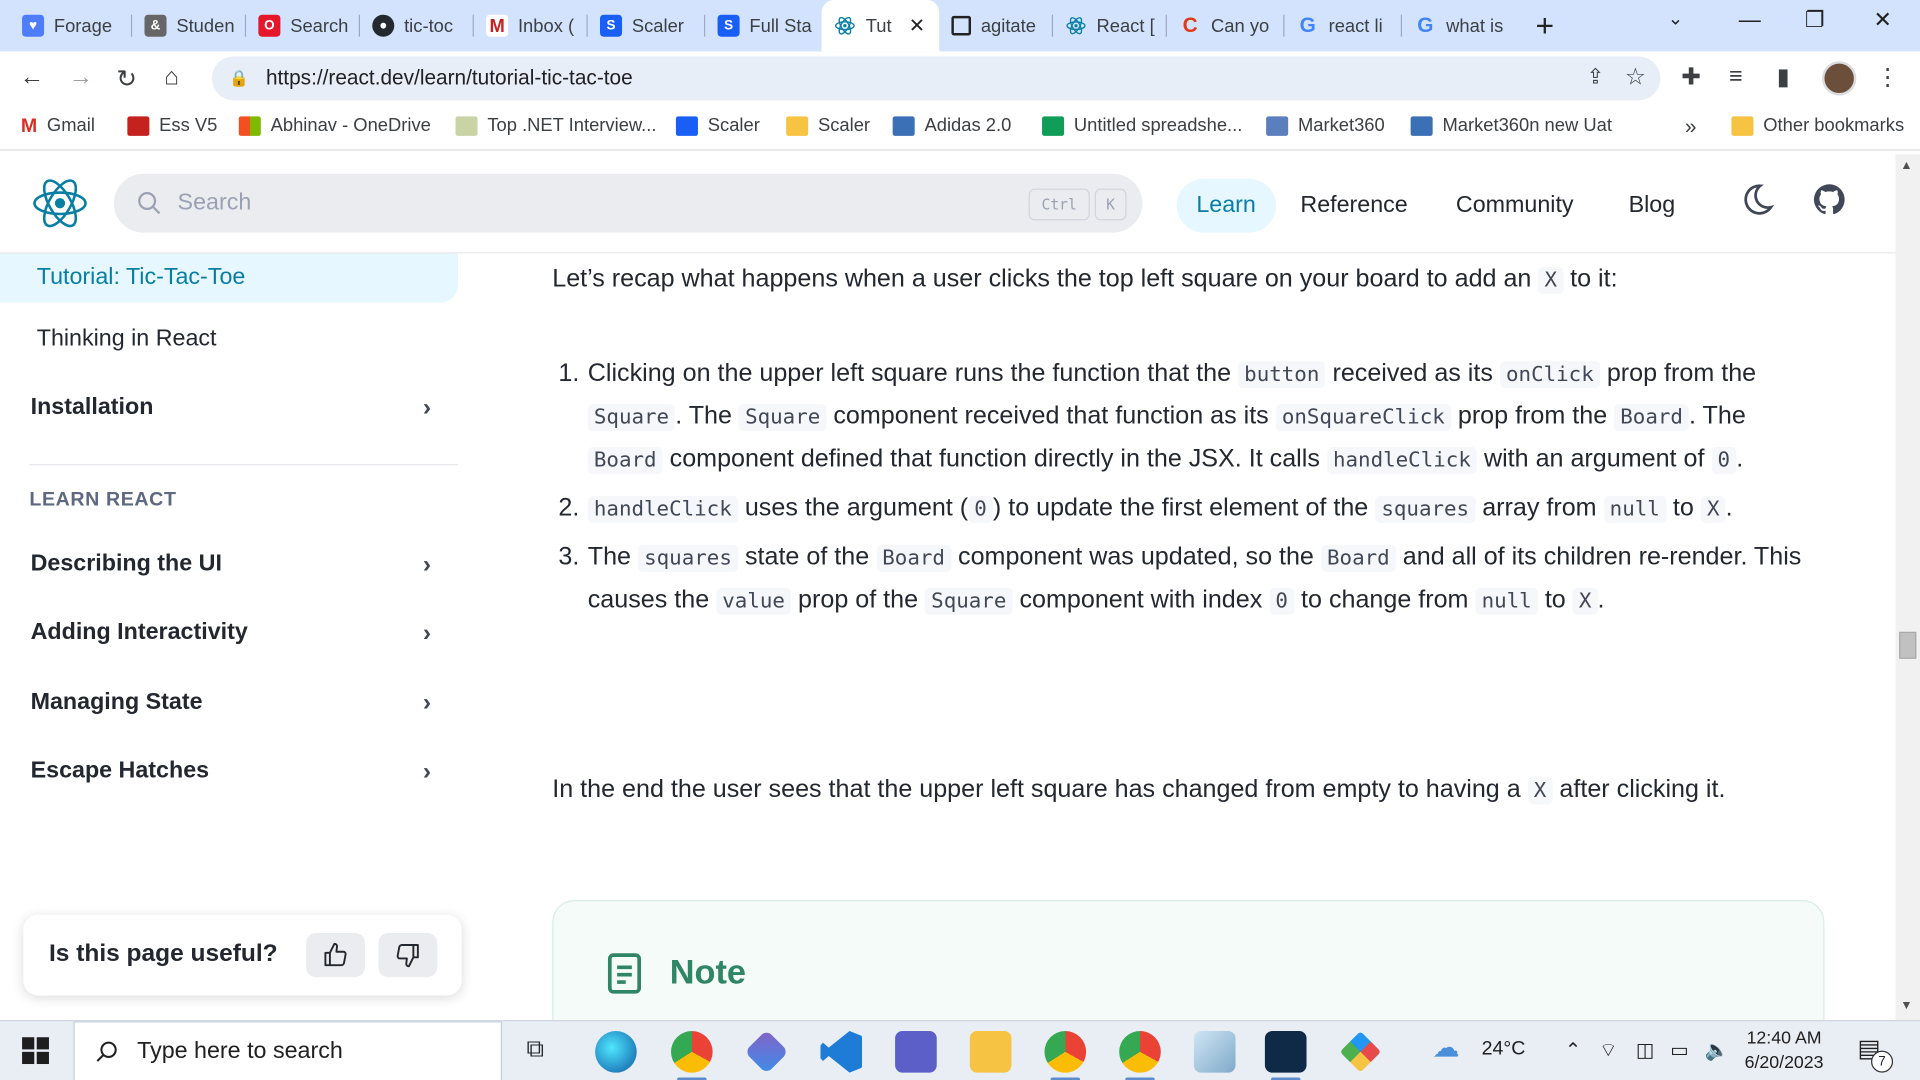 This screenshot has width=1920, height=1080. Describe the element at coordinates (1736, 77) in the screenshot. I see `media-icon: ≡` at that location.